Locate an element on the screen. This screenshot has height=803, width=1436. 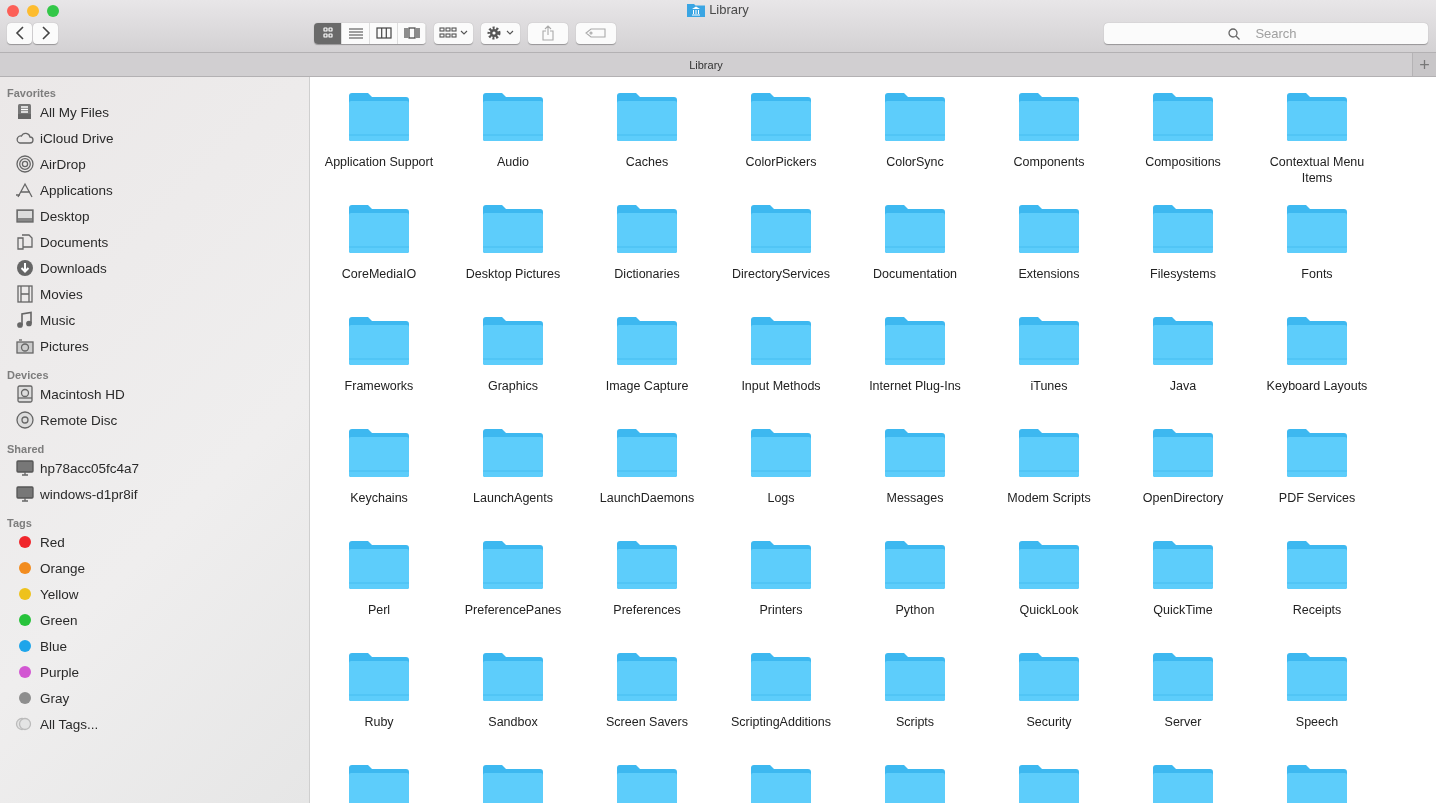
sidebar-item: Movies is located at coordinates (154, 294).